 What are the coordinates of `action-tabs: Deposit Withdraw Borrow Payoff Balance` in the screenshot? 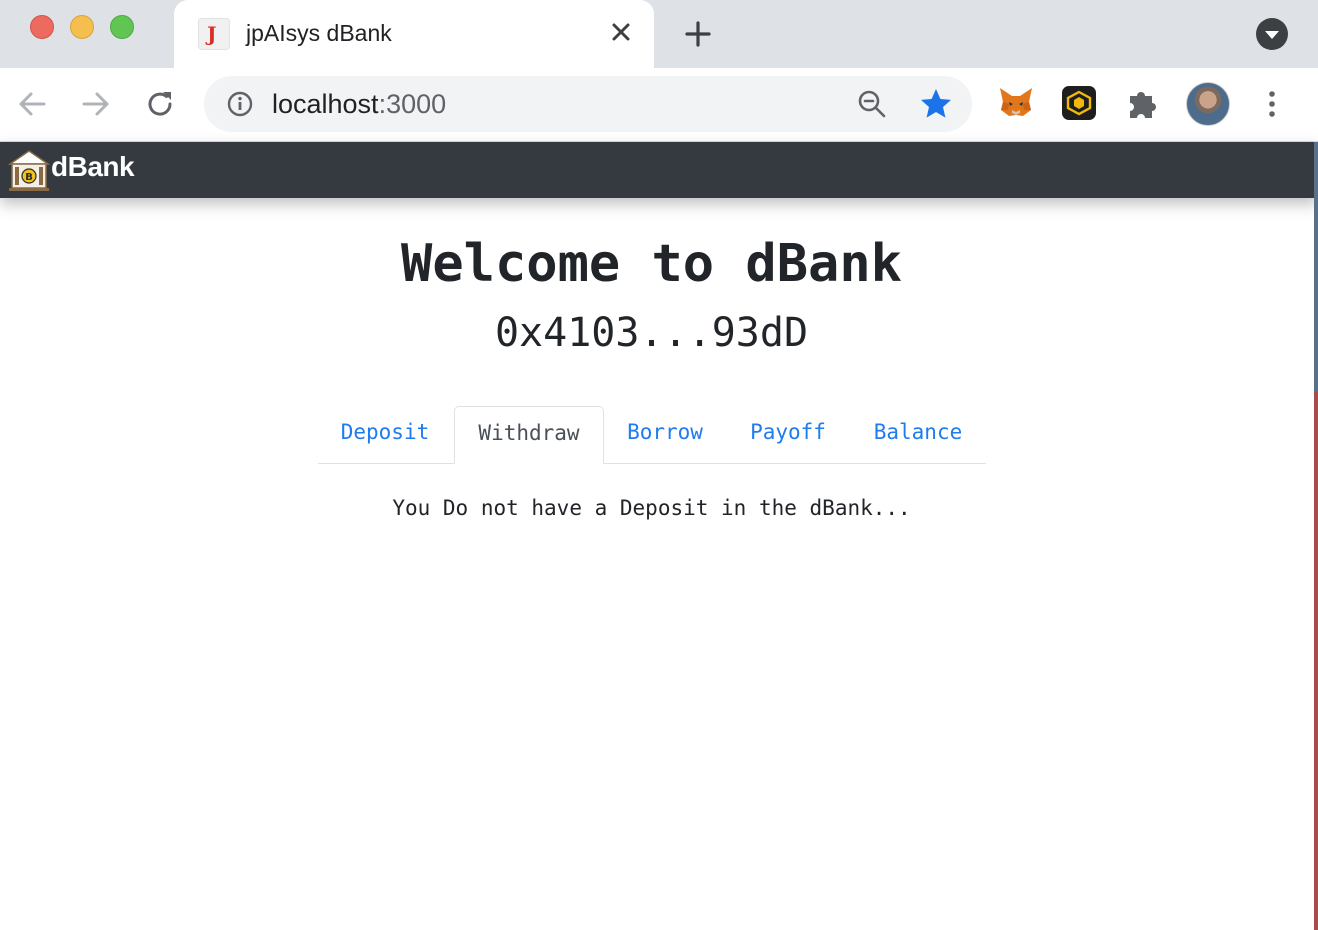 It's located at (652, 435).